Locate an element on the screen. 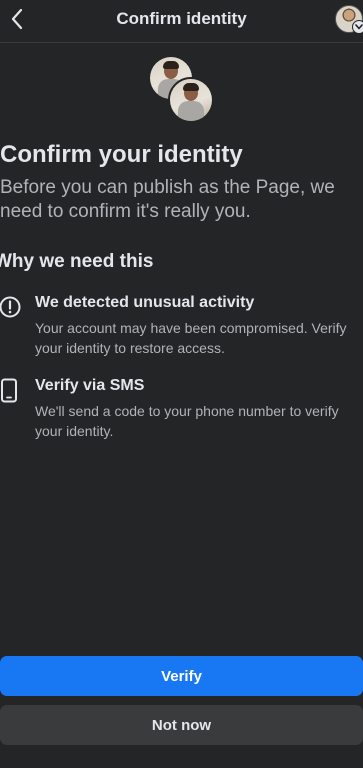 Image resolution: width=363 pixels, height=768 pixels. reason-title: Verify via SMS is located at coordinates (90, 385).